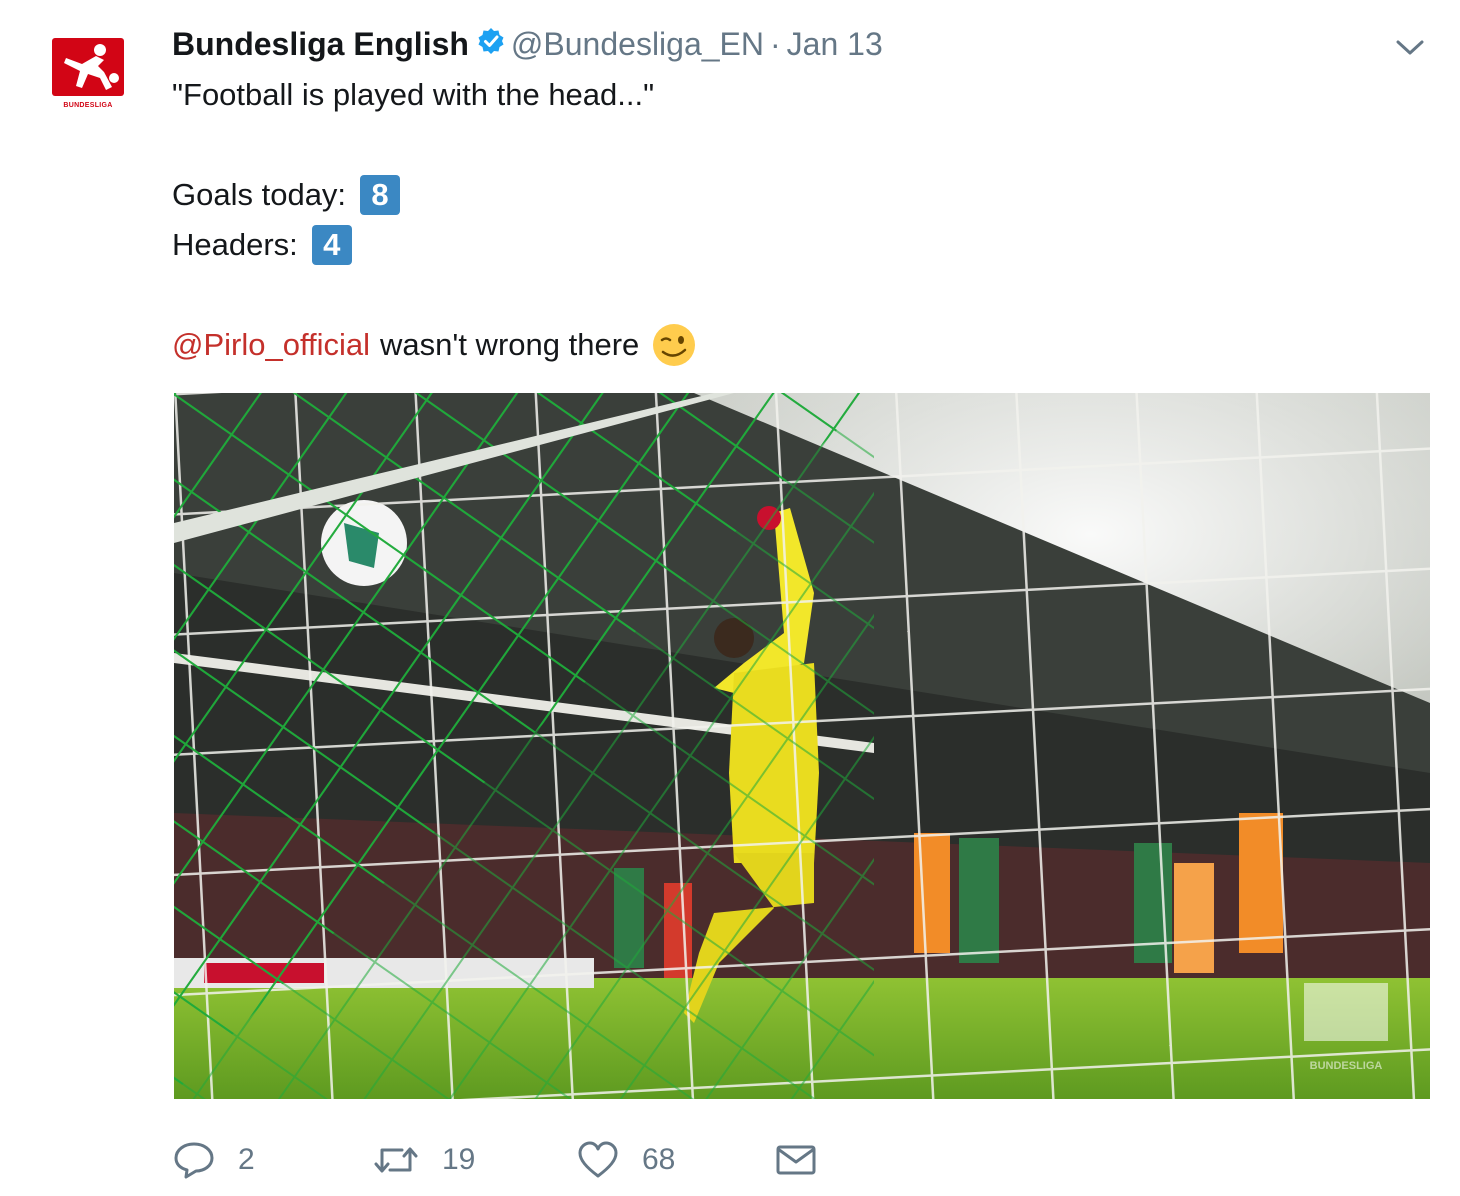 This screenshot has height=1196, width=1460. I want to click on verified-badge-icon, so click(491, 40).